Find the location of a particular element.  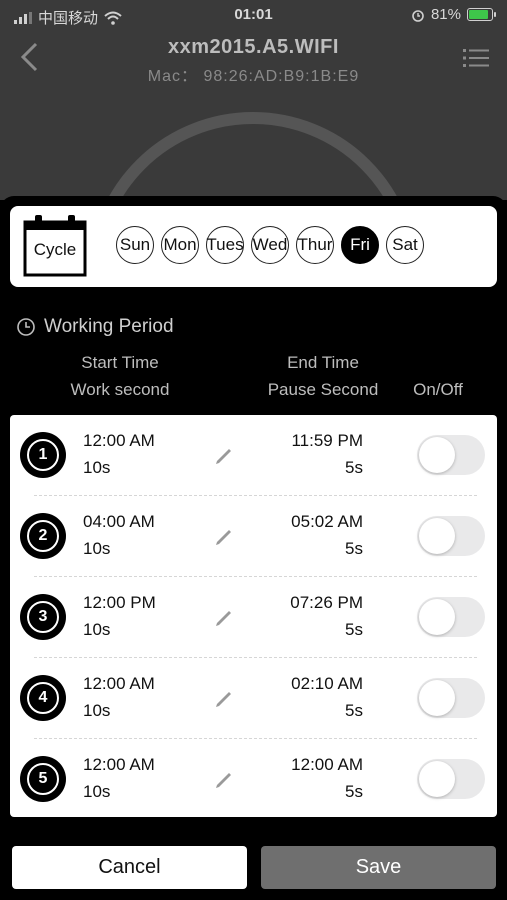

start-time: 04:00 AM is located at coordinates (119, 521).